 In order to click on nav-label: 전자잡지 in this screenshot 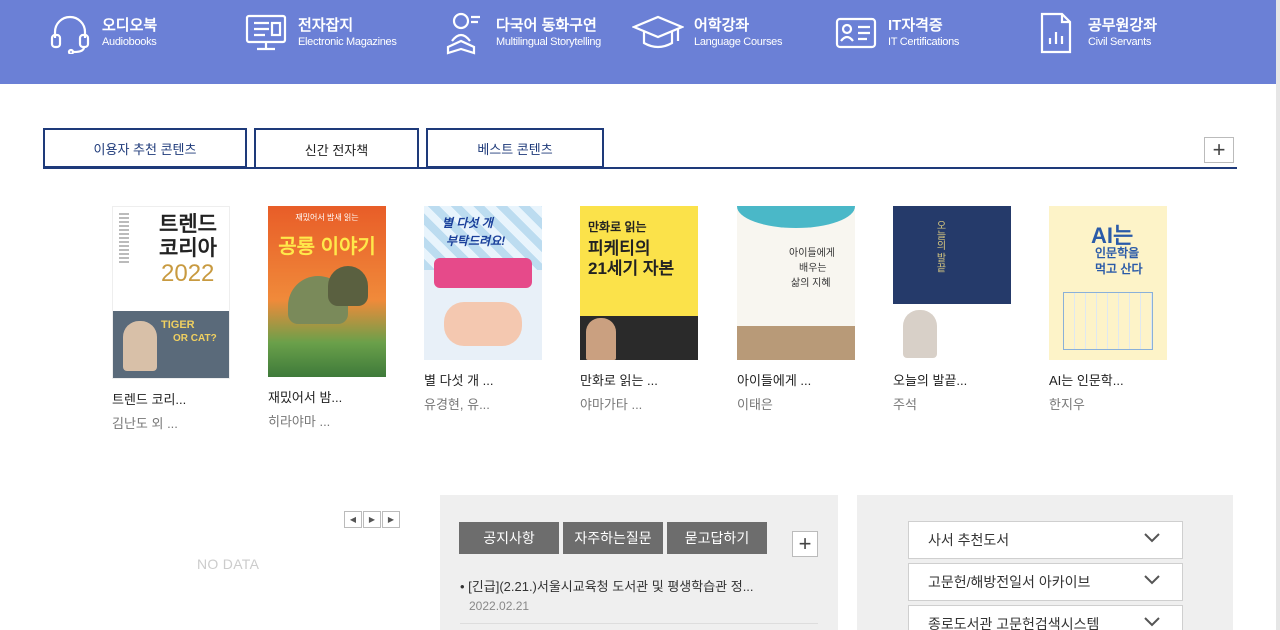, I will do `click(326, 25)`.